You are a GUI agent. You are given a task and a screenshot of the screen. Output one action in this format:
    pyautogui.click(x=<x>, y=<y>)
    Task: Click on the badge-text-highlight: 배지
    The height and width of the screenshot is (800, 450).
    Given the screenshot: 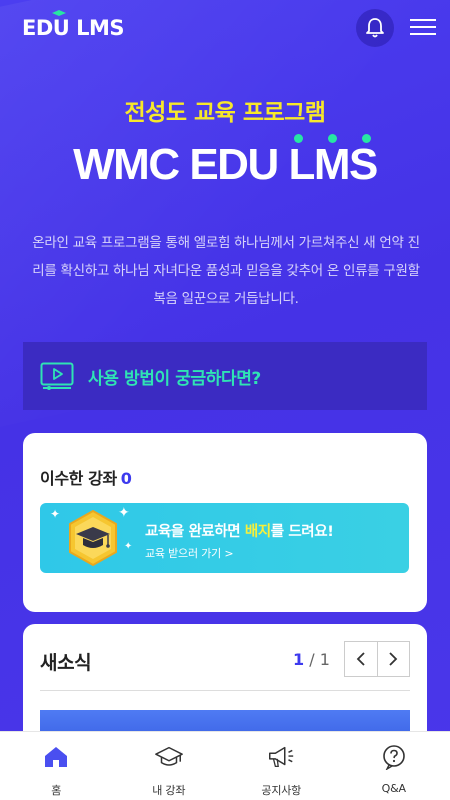 What is the action you would take?
    pyautogui.click(x=257, y=532)
    